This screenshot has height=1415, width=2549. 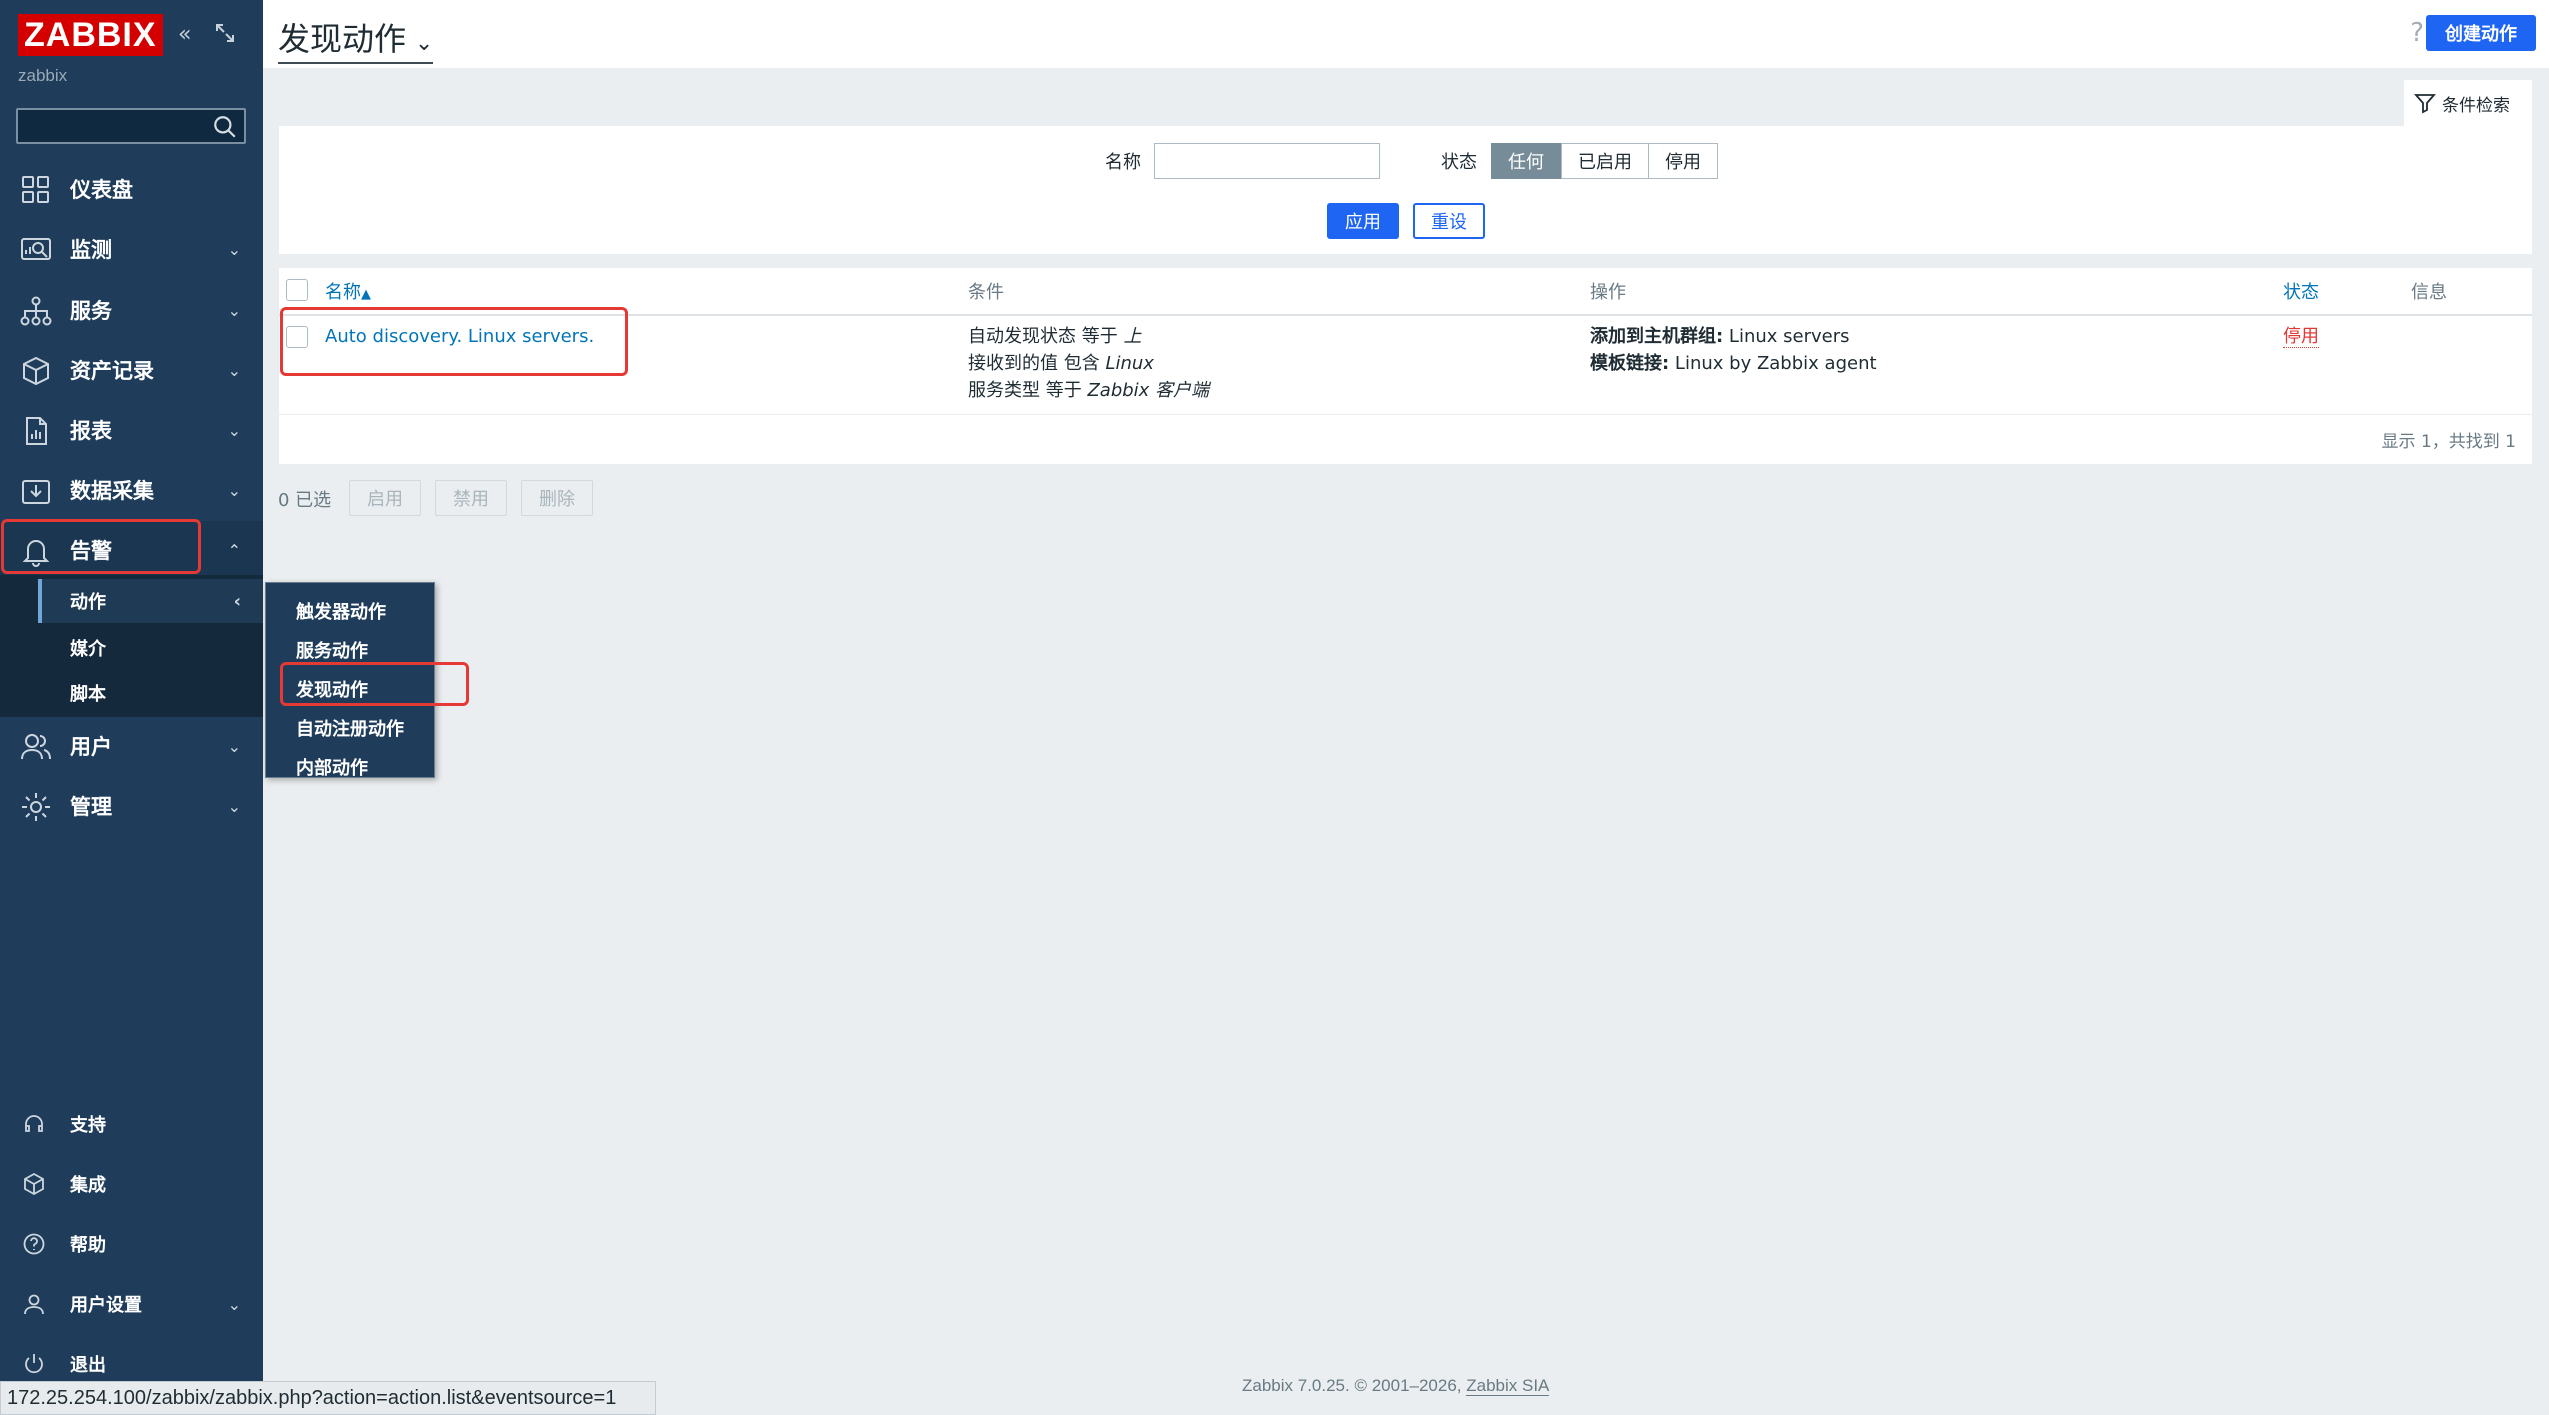 I want to click on operation-value: Linux by Zabbix agent, so click(x=1773, y=363).